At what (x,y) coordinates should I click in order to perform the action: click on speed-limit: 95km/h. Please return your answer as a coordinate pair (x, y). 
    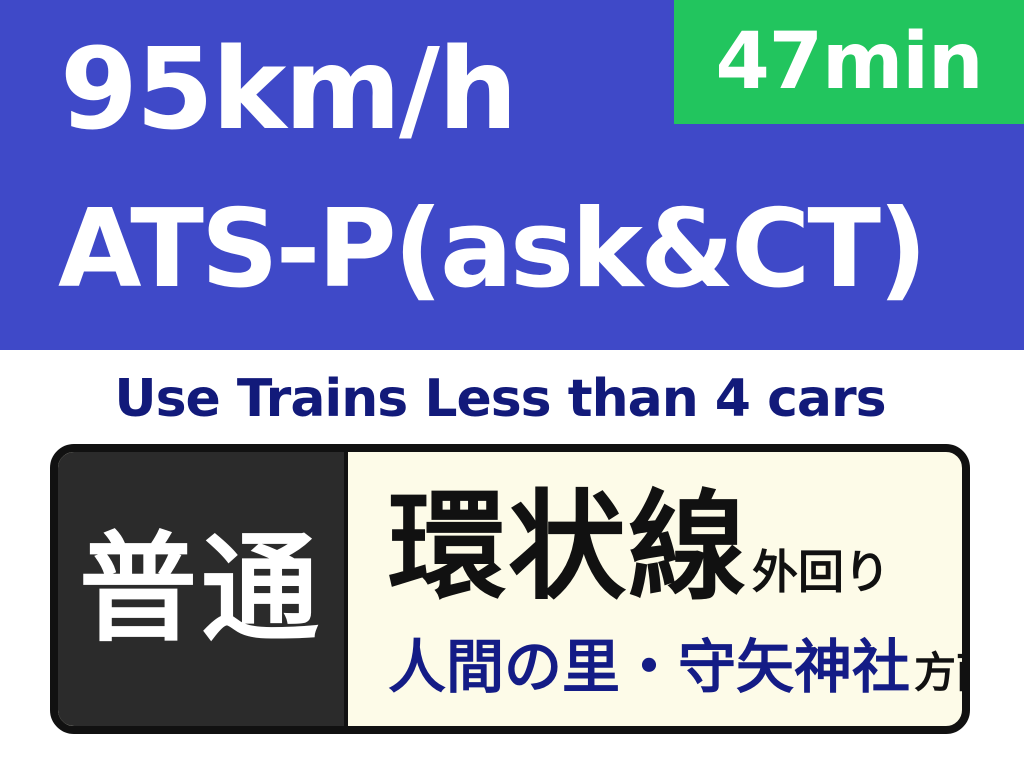
    Looking at the image, I should click on (289, 90).